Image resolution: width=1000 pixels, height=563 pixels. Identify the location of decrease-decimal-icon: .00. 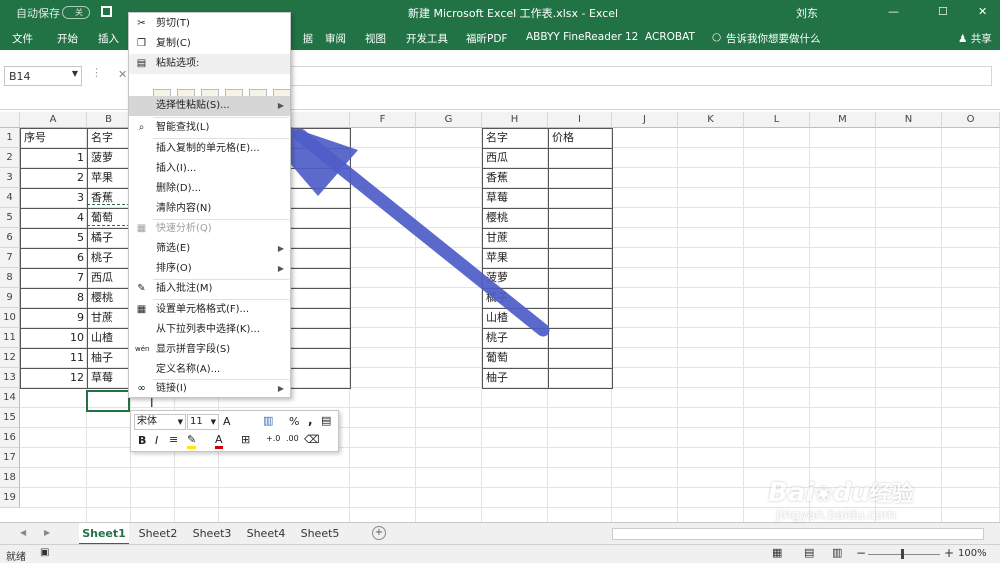
(292, 438).